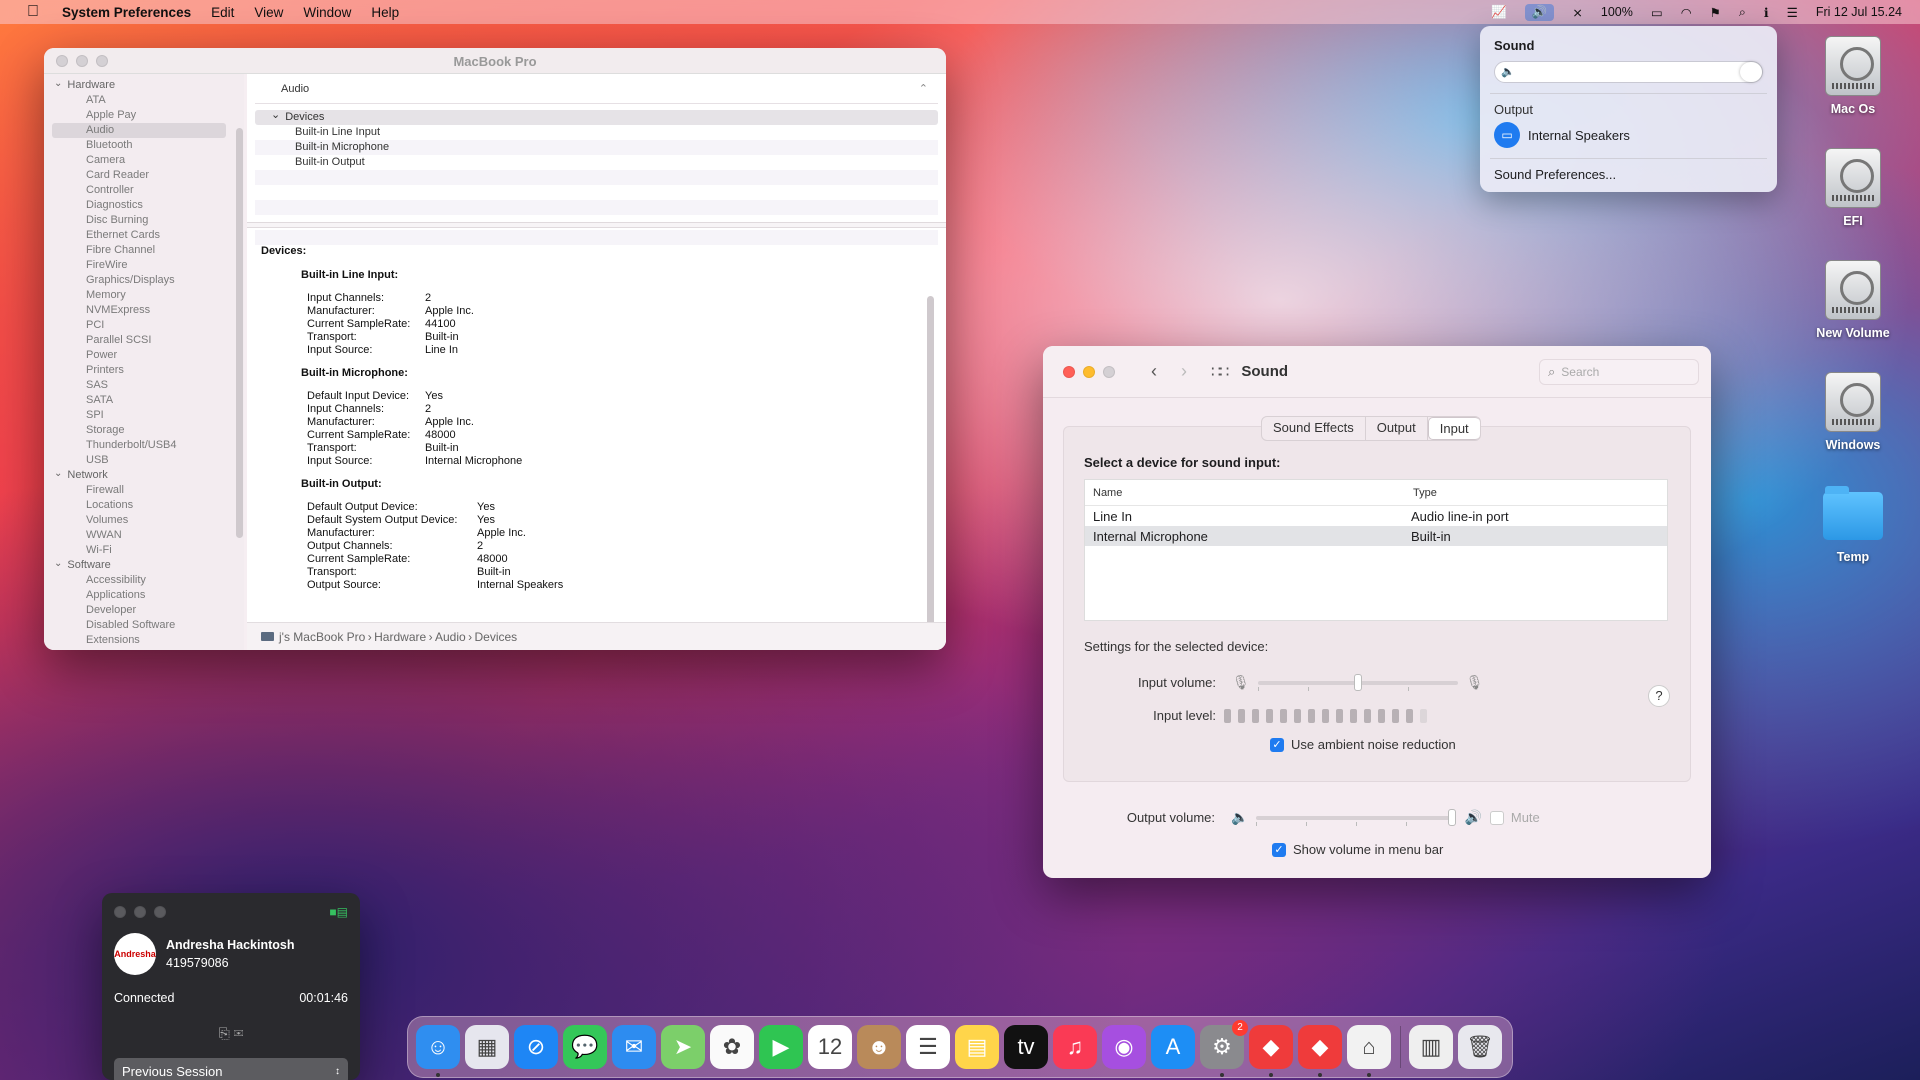 This screenshot has width=1920, height=1080. I want to click on search-icon: ⌕, so click(1742, 12).